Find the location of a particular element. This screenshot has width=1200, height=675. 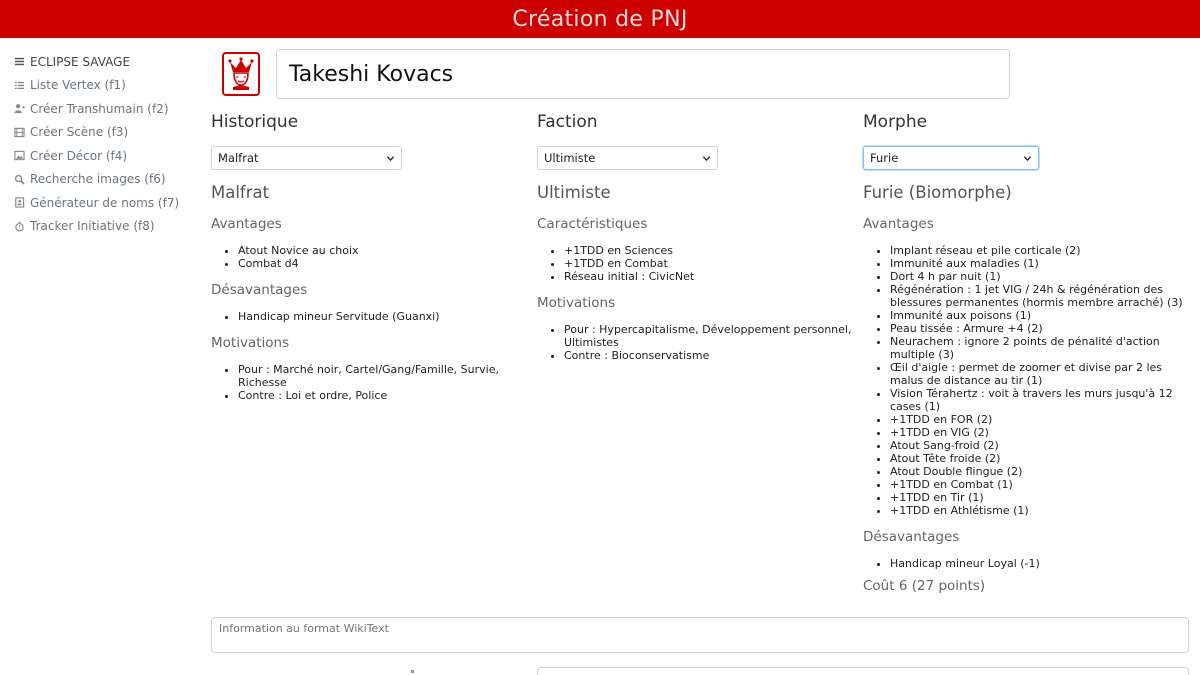

morphe-select: Furie is located at coordinates (951, 158).